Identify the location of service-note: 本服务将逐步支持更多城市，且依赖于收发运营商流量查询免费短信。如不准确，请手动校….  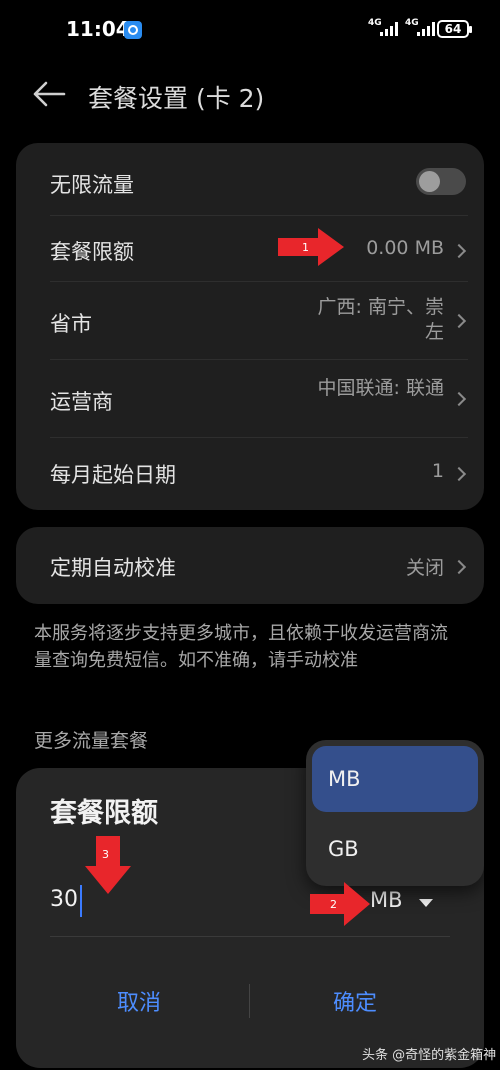
(241, 647).